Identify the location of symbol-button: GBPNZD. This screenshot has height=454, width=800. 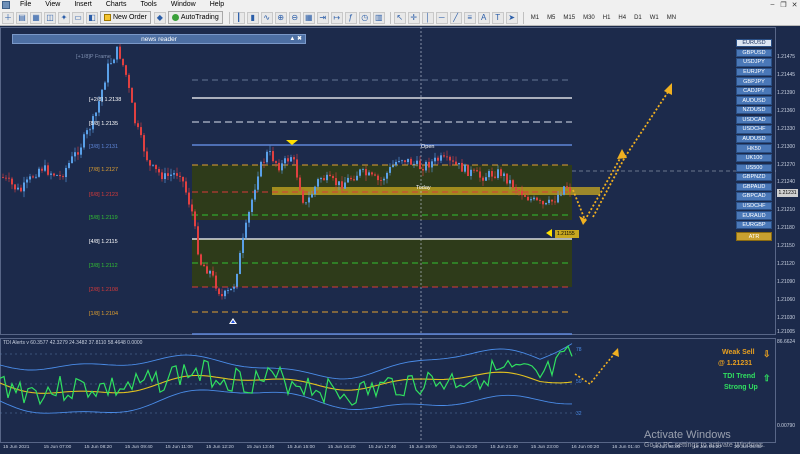
(754, 177).